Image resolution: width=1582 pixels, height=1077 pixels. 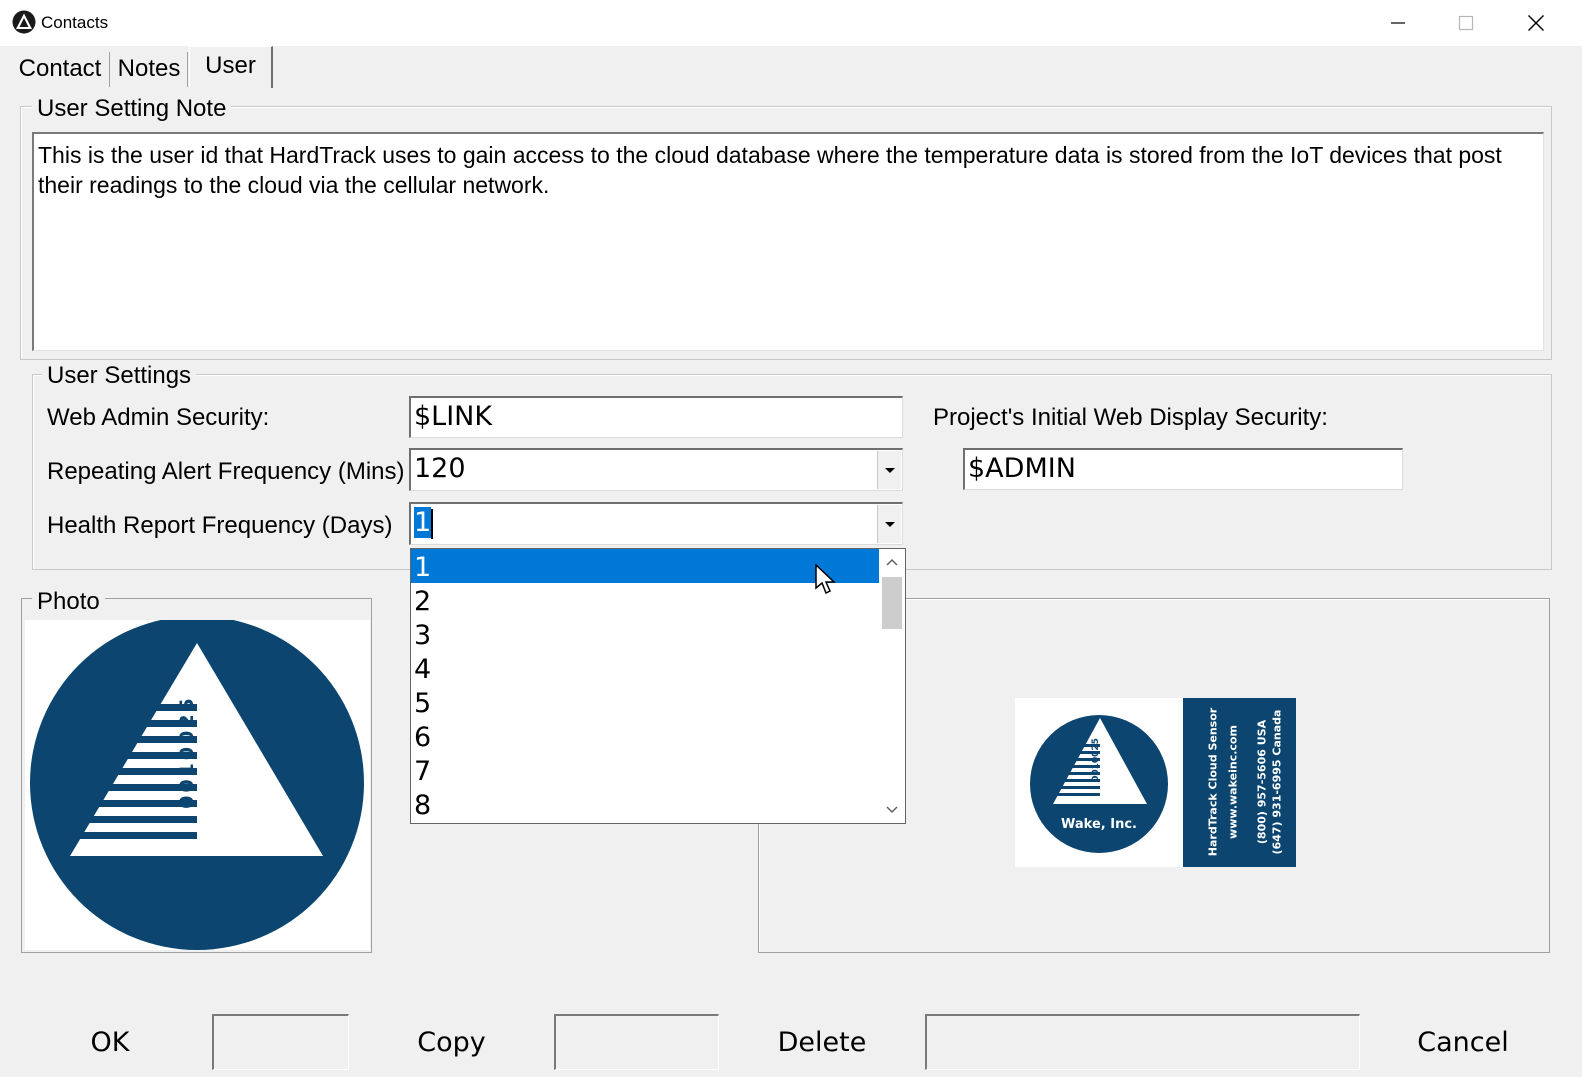 I want to click on user-setting-note-legend: User Setting Note, so click(x=132, y=109).